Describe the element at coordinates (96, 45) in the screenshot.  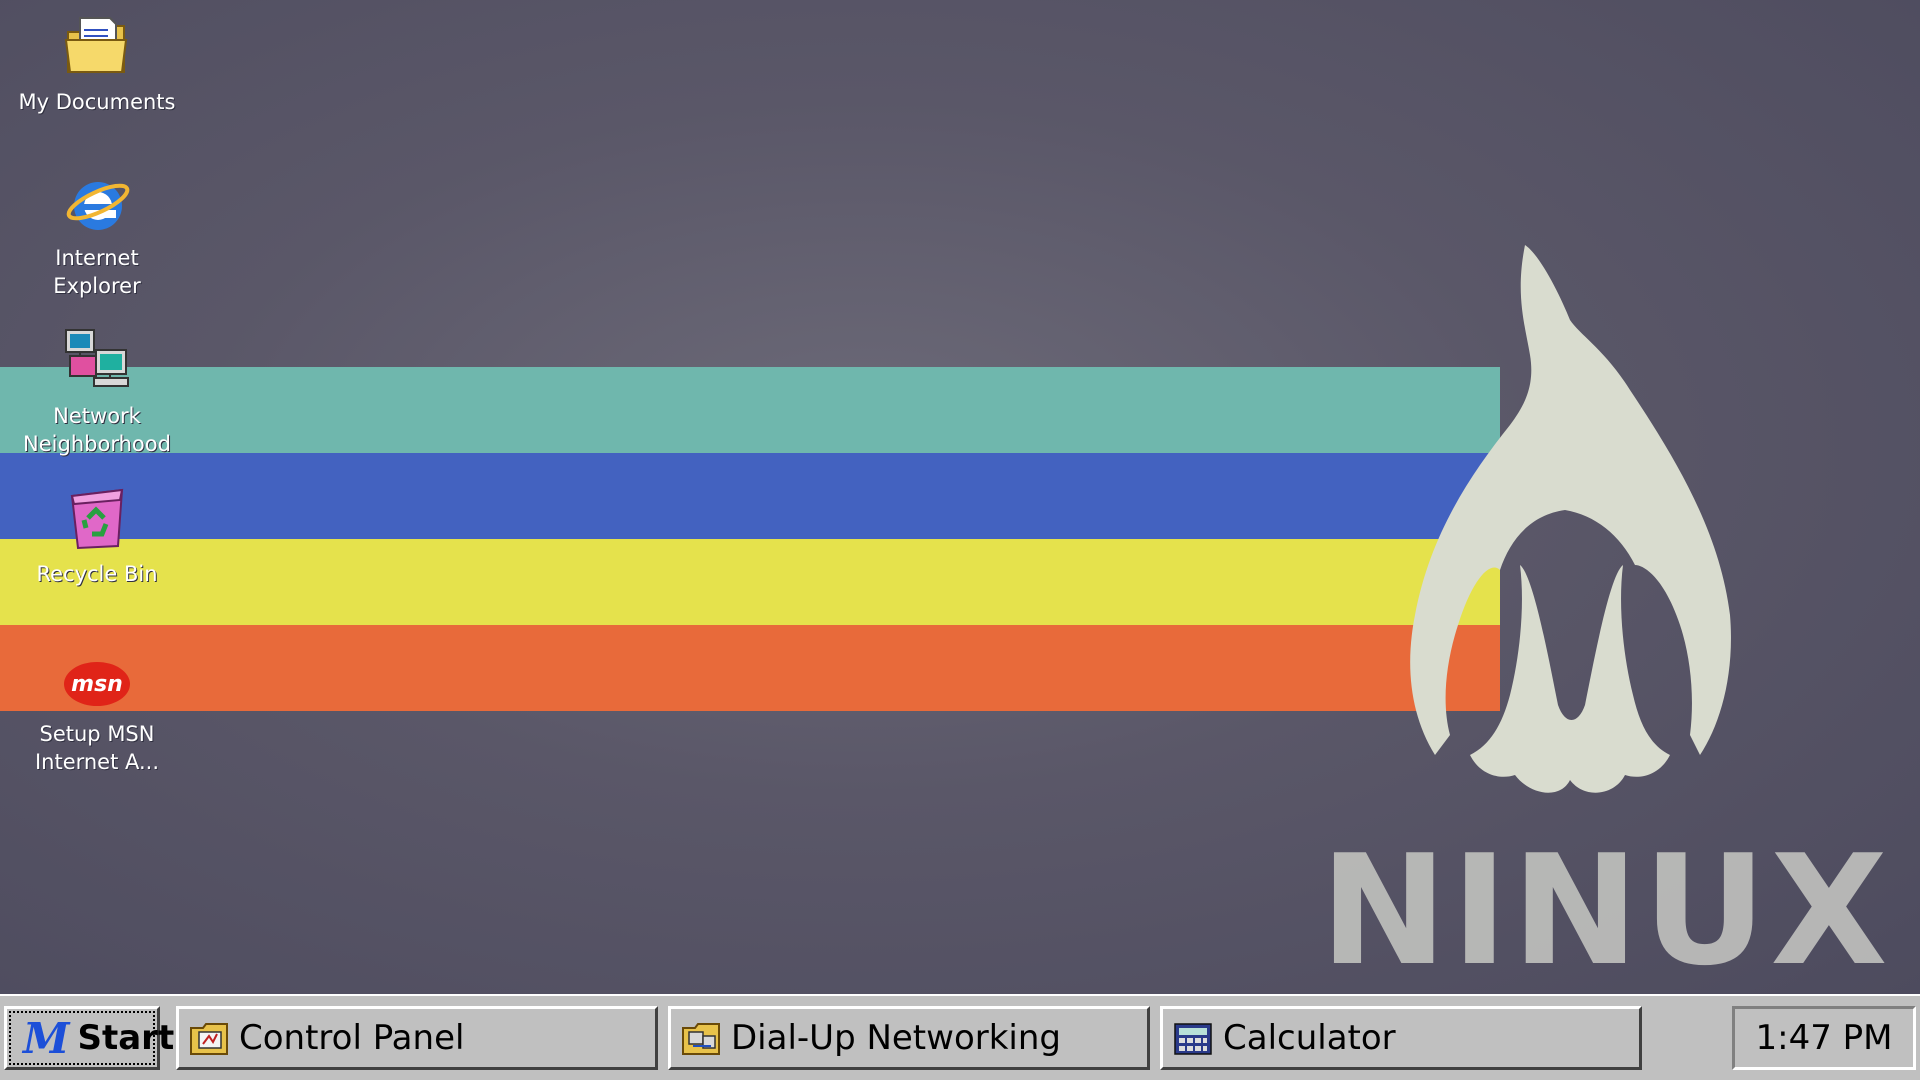
I see `folder-documents-icon` at that location.